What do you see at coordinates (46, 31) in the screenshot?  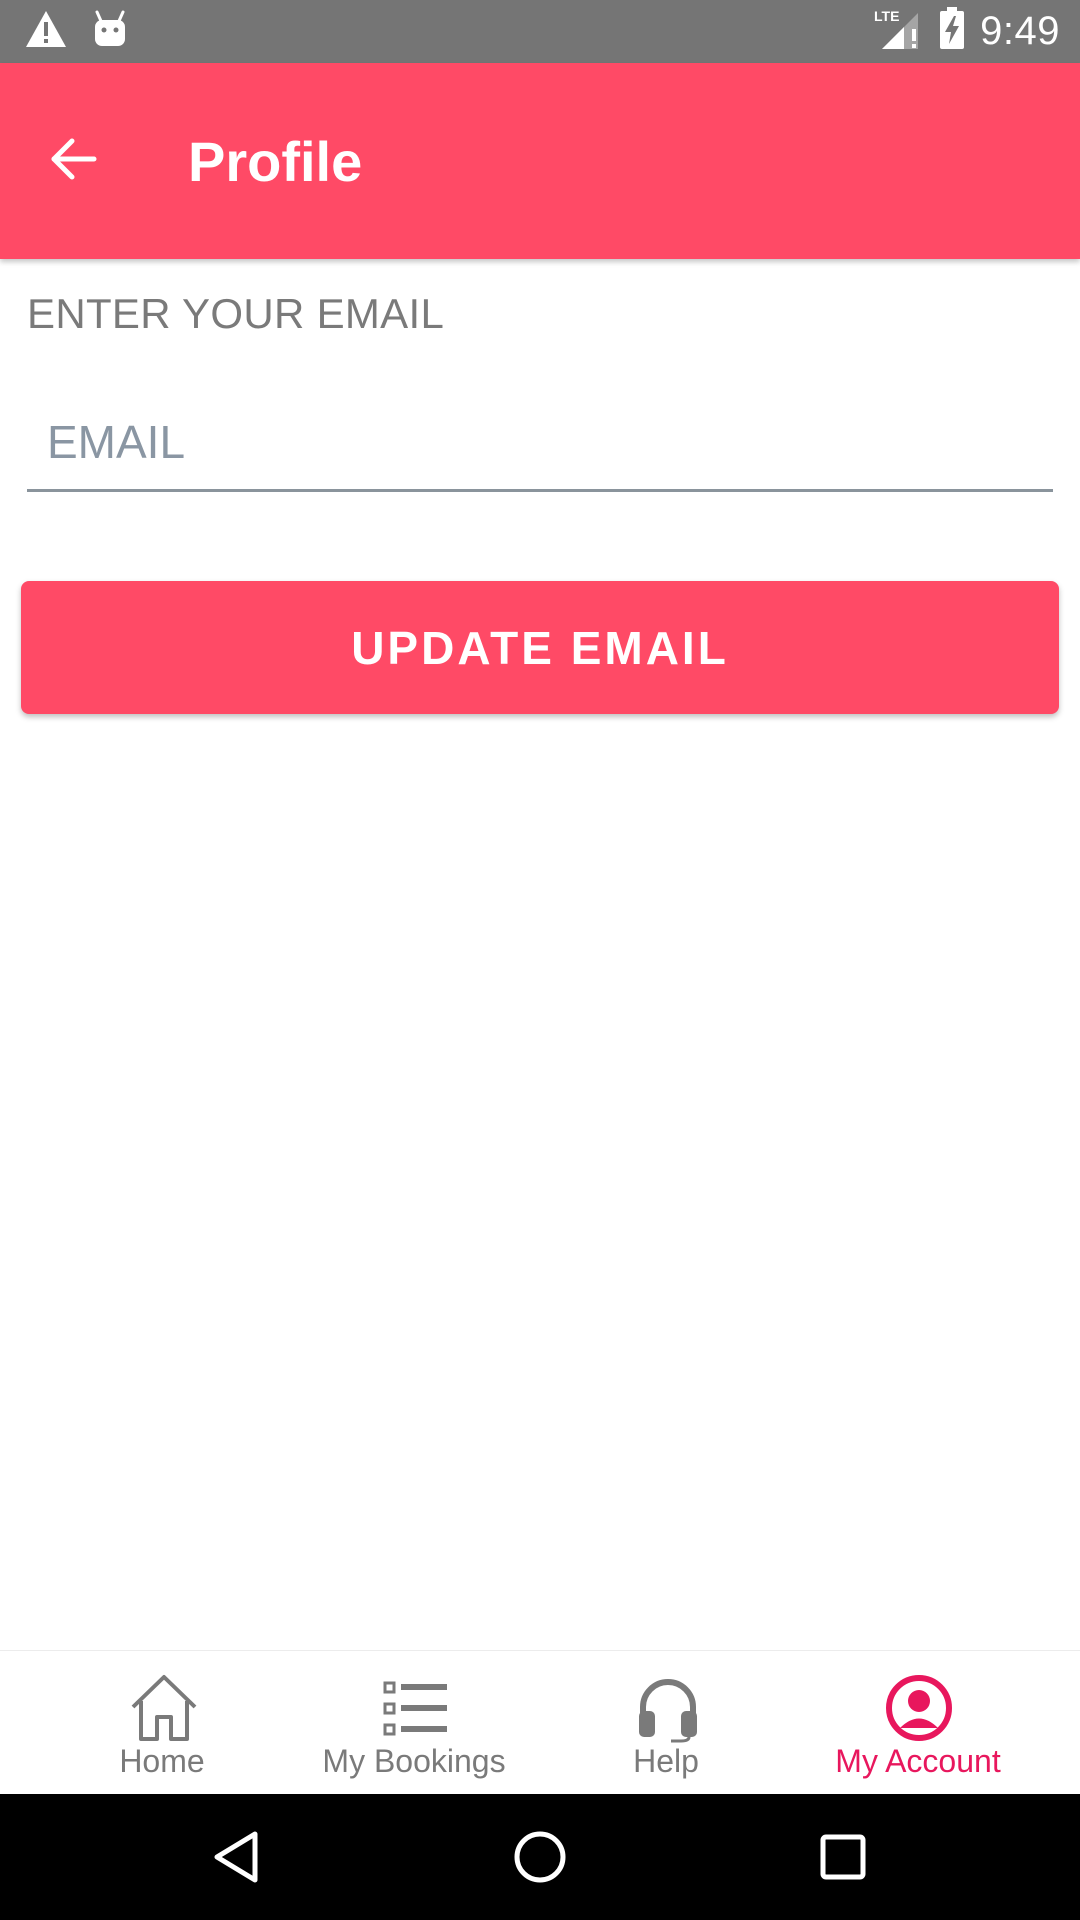 I see `warning-icon` at bounding box center [46, 31].